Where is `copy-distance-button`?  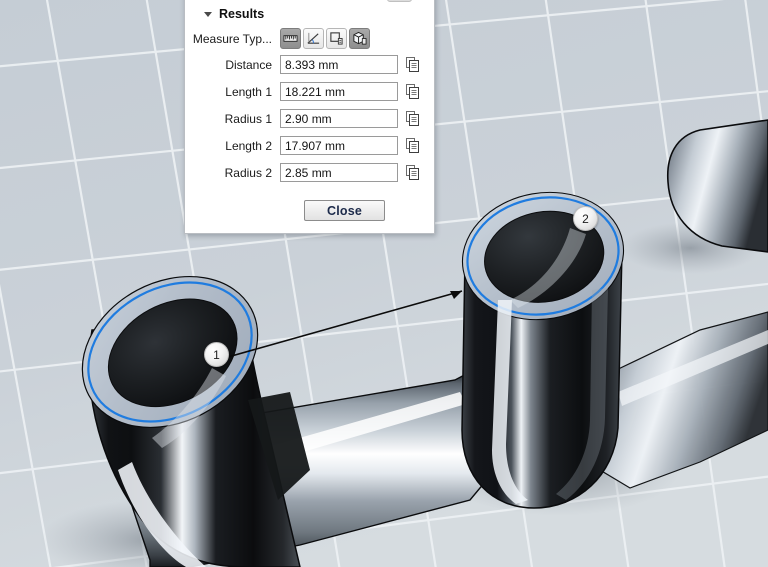 copy-distance-button is located at coordinates (412, 65).